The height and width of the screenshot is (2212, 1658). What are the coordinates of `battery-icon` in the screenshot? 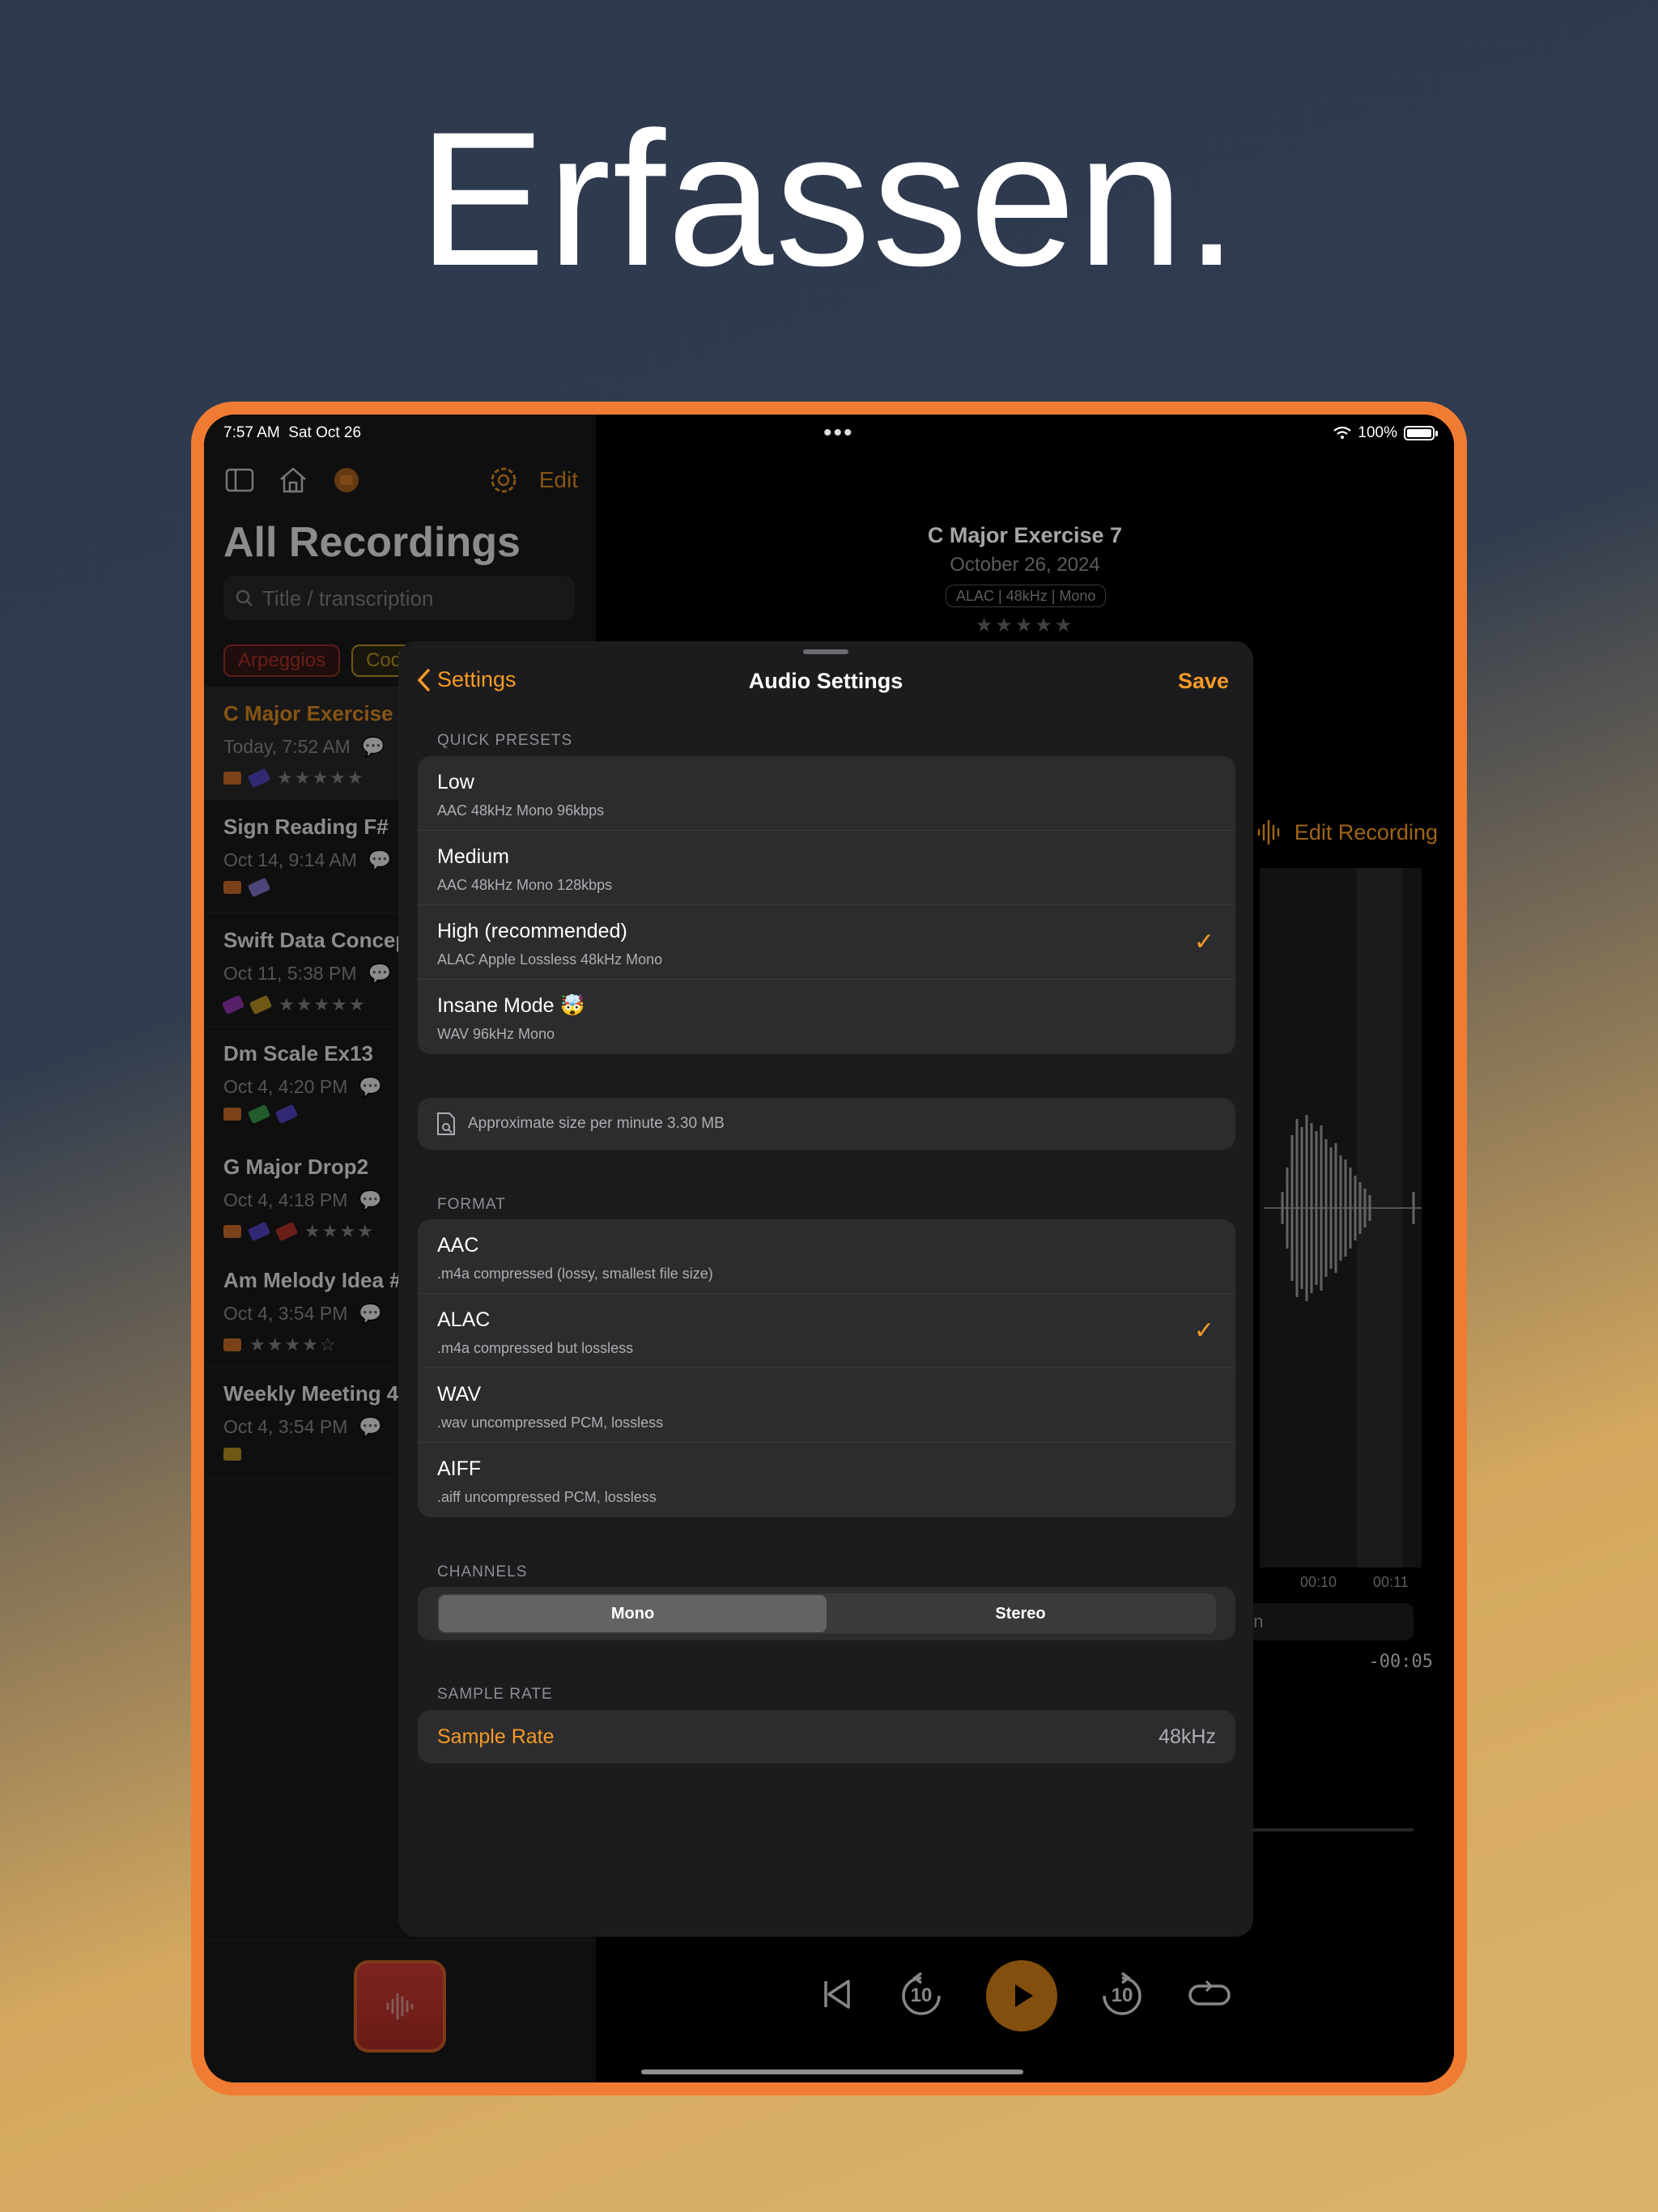 It's located at (1421, 433).